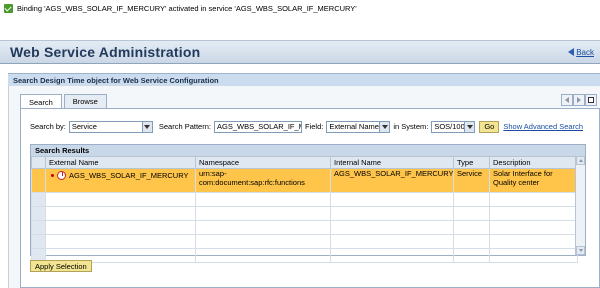  What do you see at coordinates (300, 52) in the screenshot?
I see `page-header: Web Service Administration Back` at bounding box center [300, 52].